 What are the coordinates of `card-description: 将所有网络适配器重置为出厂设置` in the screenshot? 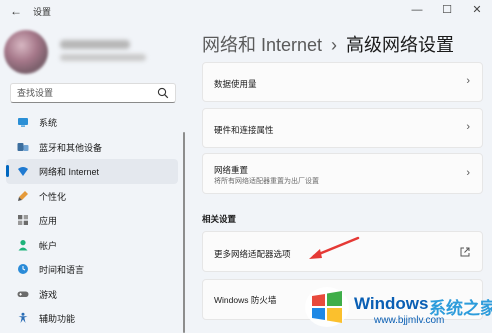 It's located at (266, 181).